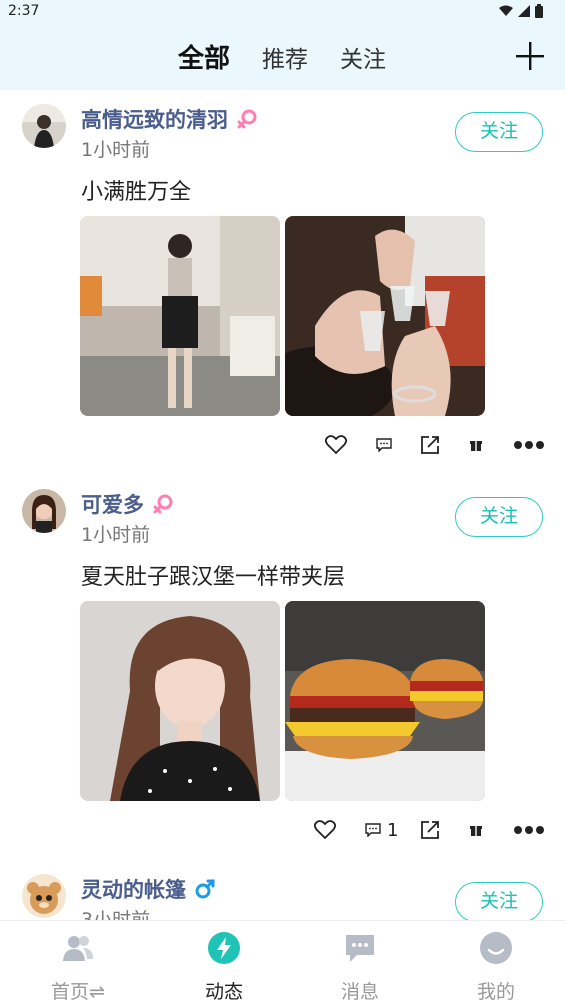 The height and width of the screenshot is (1004, 565). Describe the element at coordinates (363, 57) in the screenshot. I see `tab-following: 关注` at that location.